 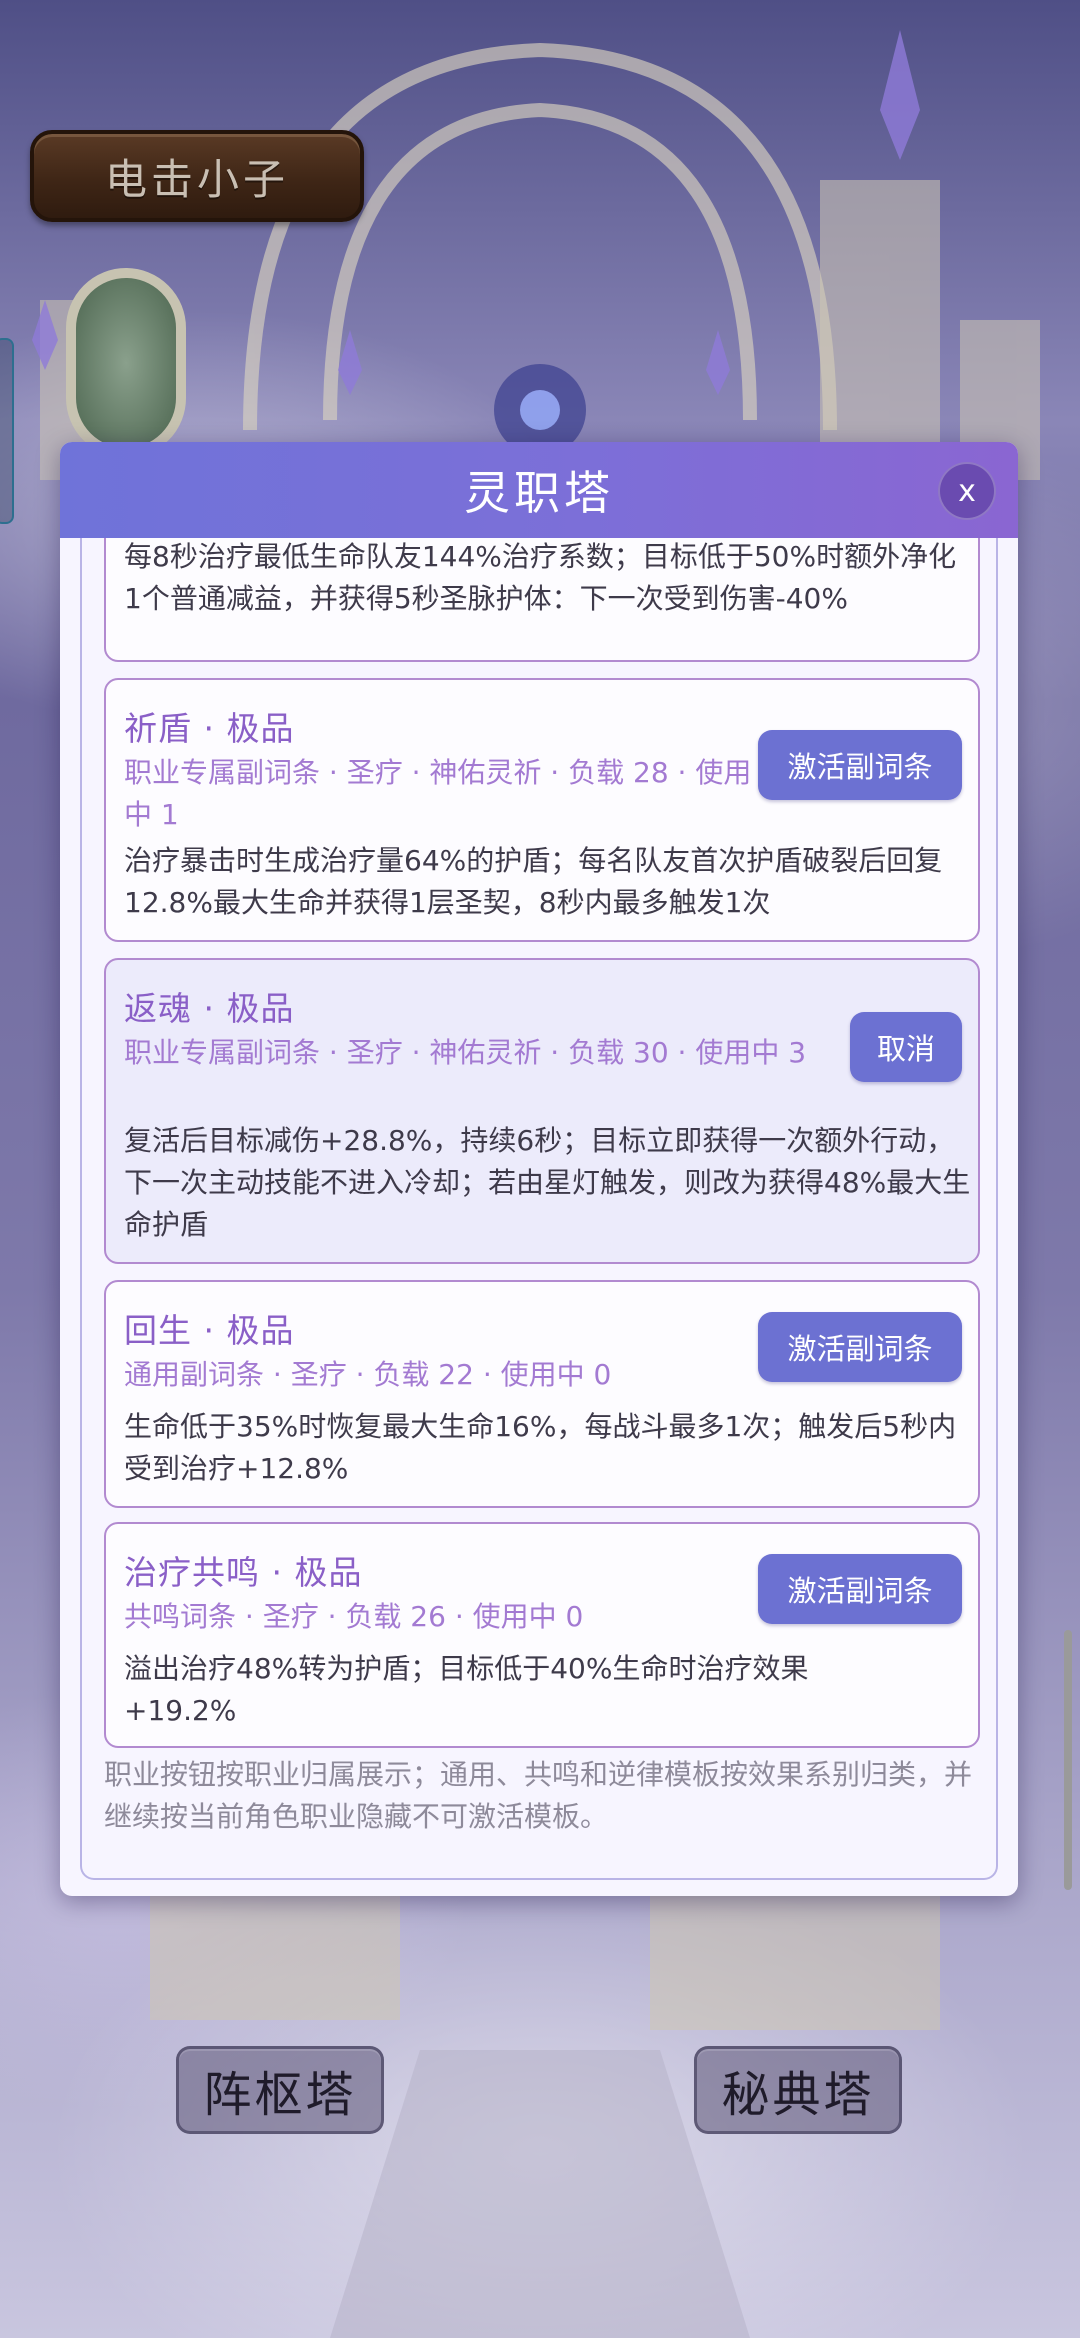 I want to click on codex-tower-button: 秘典塔, so click(x=798, y=2090).